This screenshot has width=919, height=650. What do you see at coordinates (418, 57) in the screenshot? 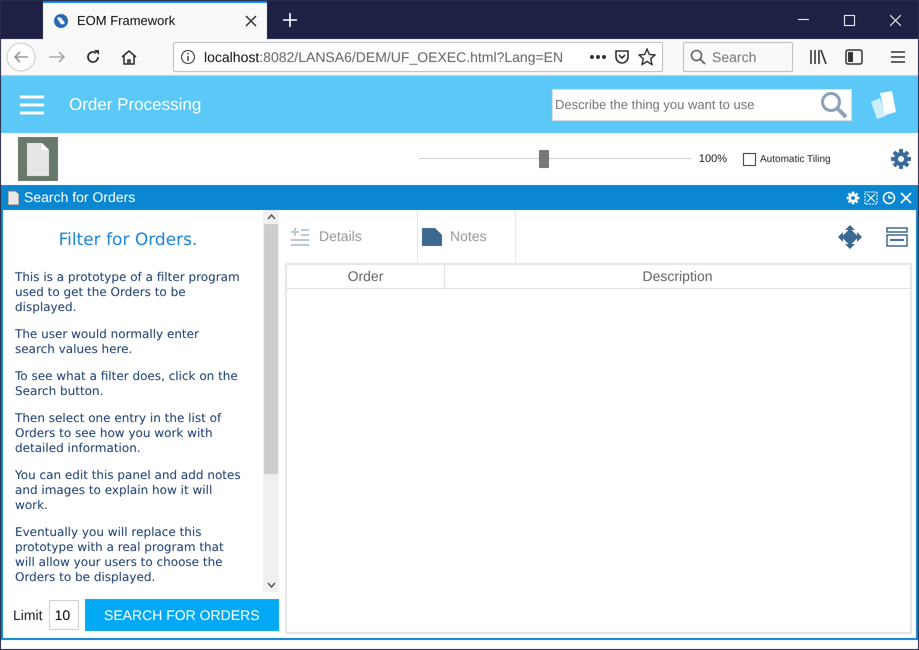
I see `address-bar: localhost:8082/LANSA6/DEM/UF_OEXEC.html?Lang=EN` at bounding box center [418, 57].